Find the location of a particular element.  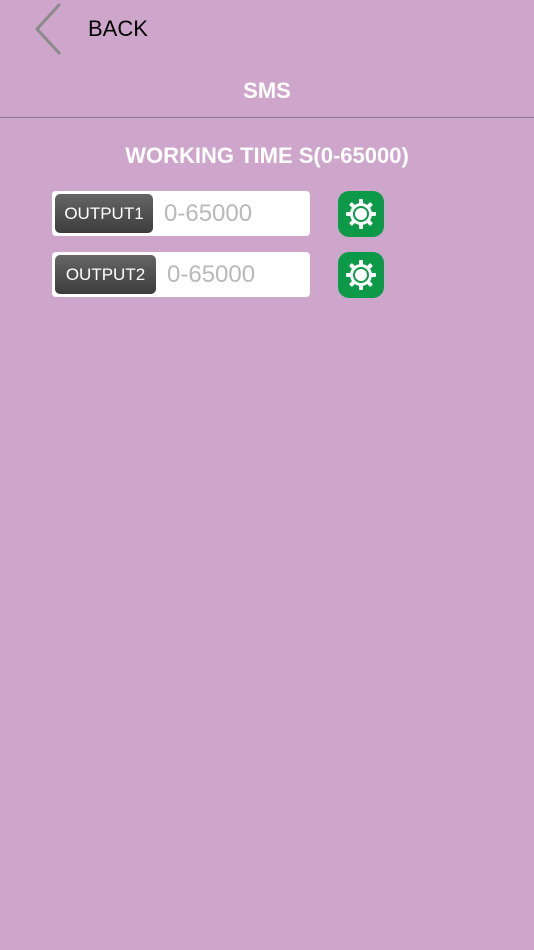

chevron-left-icon is located at coordinates (48, 29).